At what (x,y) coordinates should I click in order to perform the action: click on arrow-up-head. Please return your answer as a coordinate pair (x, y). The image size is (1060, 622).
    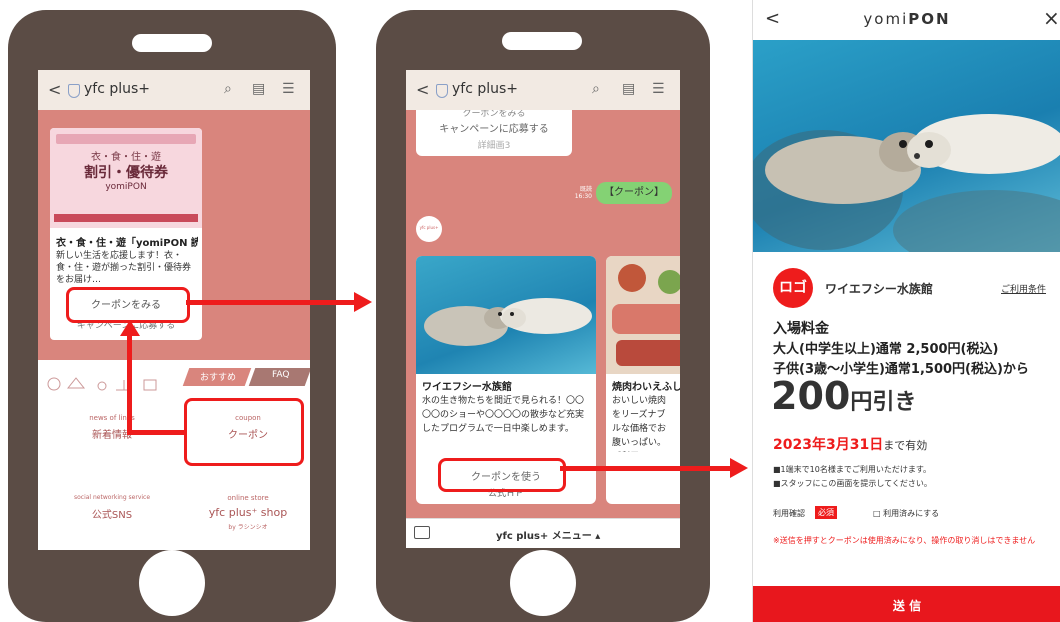
    Looking at the image, I should click on (130, 328).